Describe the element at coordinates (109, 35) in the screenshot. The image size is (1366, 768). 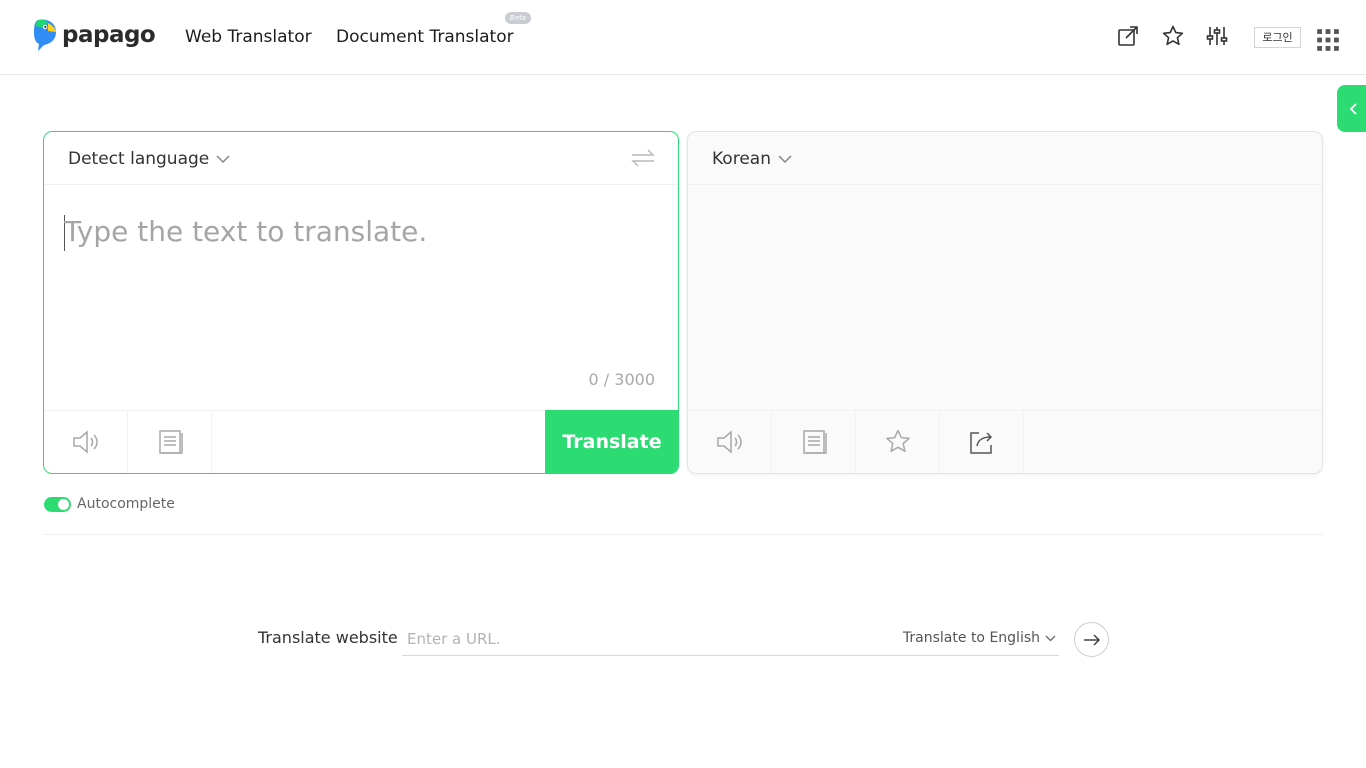
I see `logo-text: papago` at that location.